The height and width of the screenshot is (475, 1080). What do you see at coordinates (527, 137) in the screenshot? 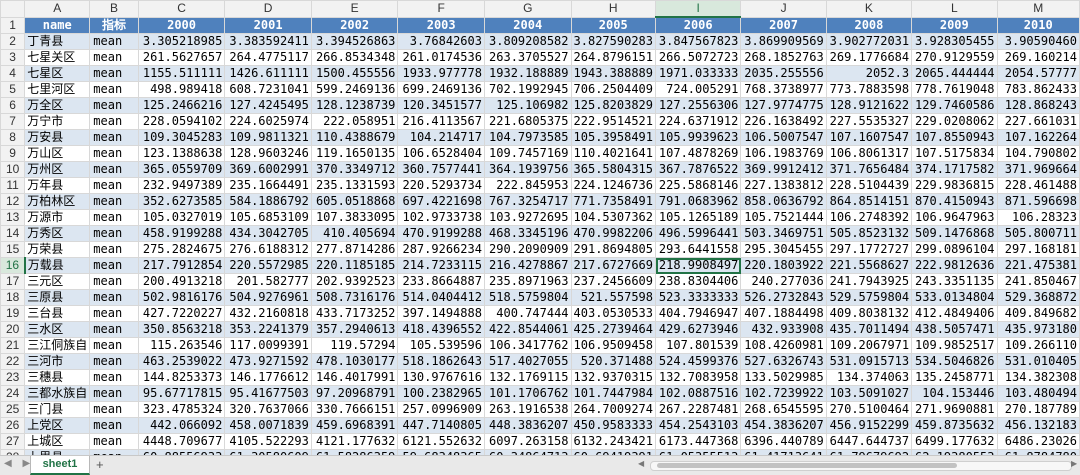
I see `value-cell: 104.7973585` at bounding box center [527, 137].